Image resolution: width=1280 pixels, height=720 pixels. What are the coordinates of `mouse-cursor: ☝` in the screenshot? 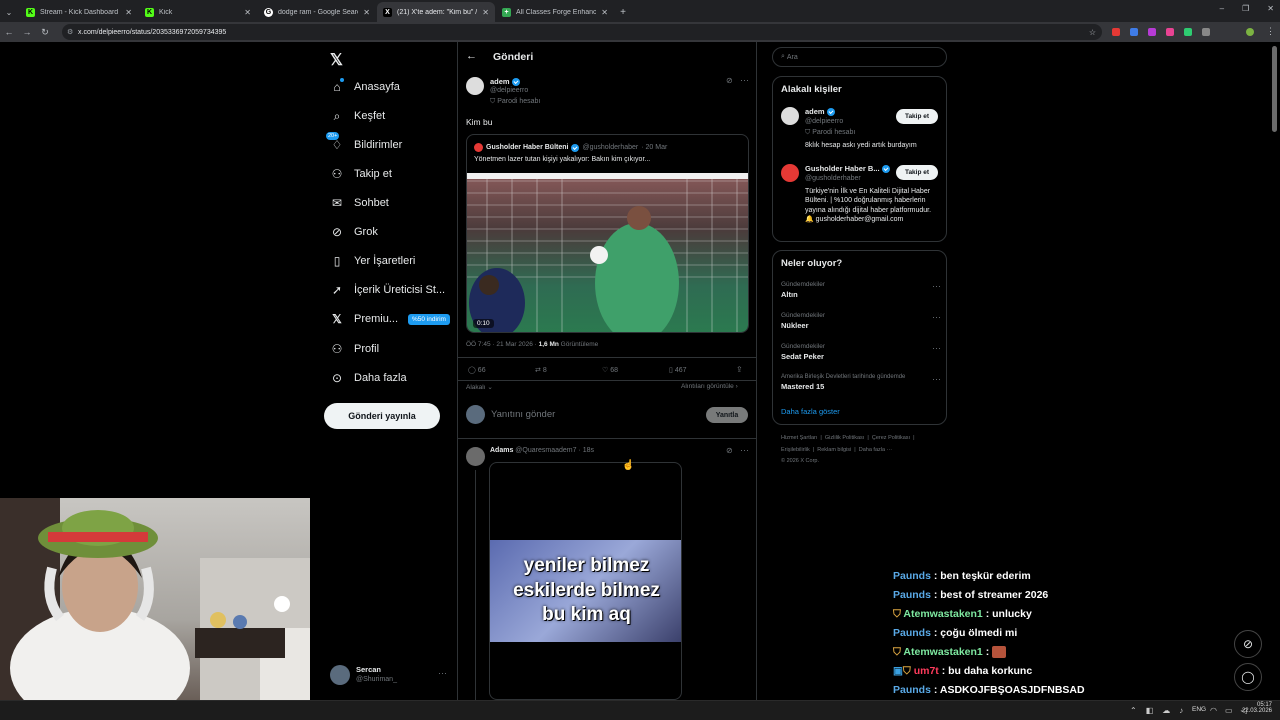 It's located at (628, 465).